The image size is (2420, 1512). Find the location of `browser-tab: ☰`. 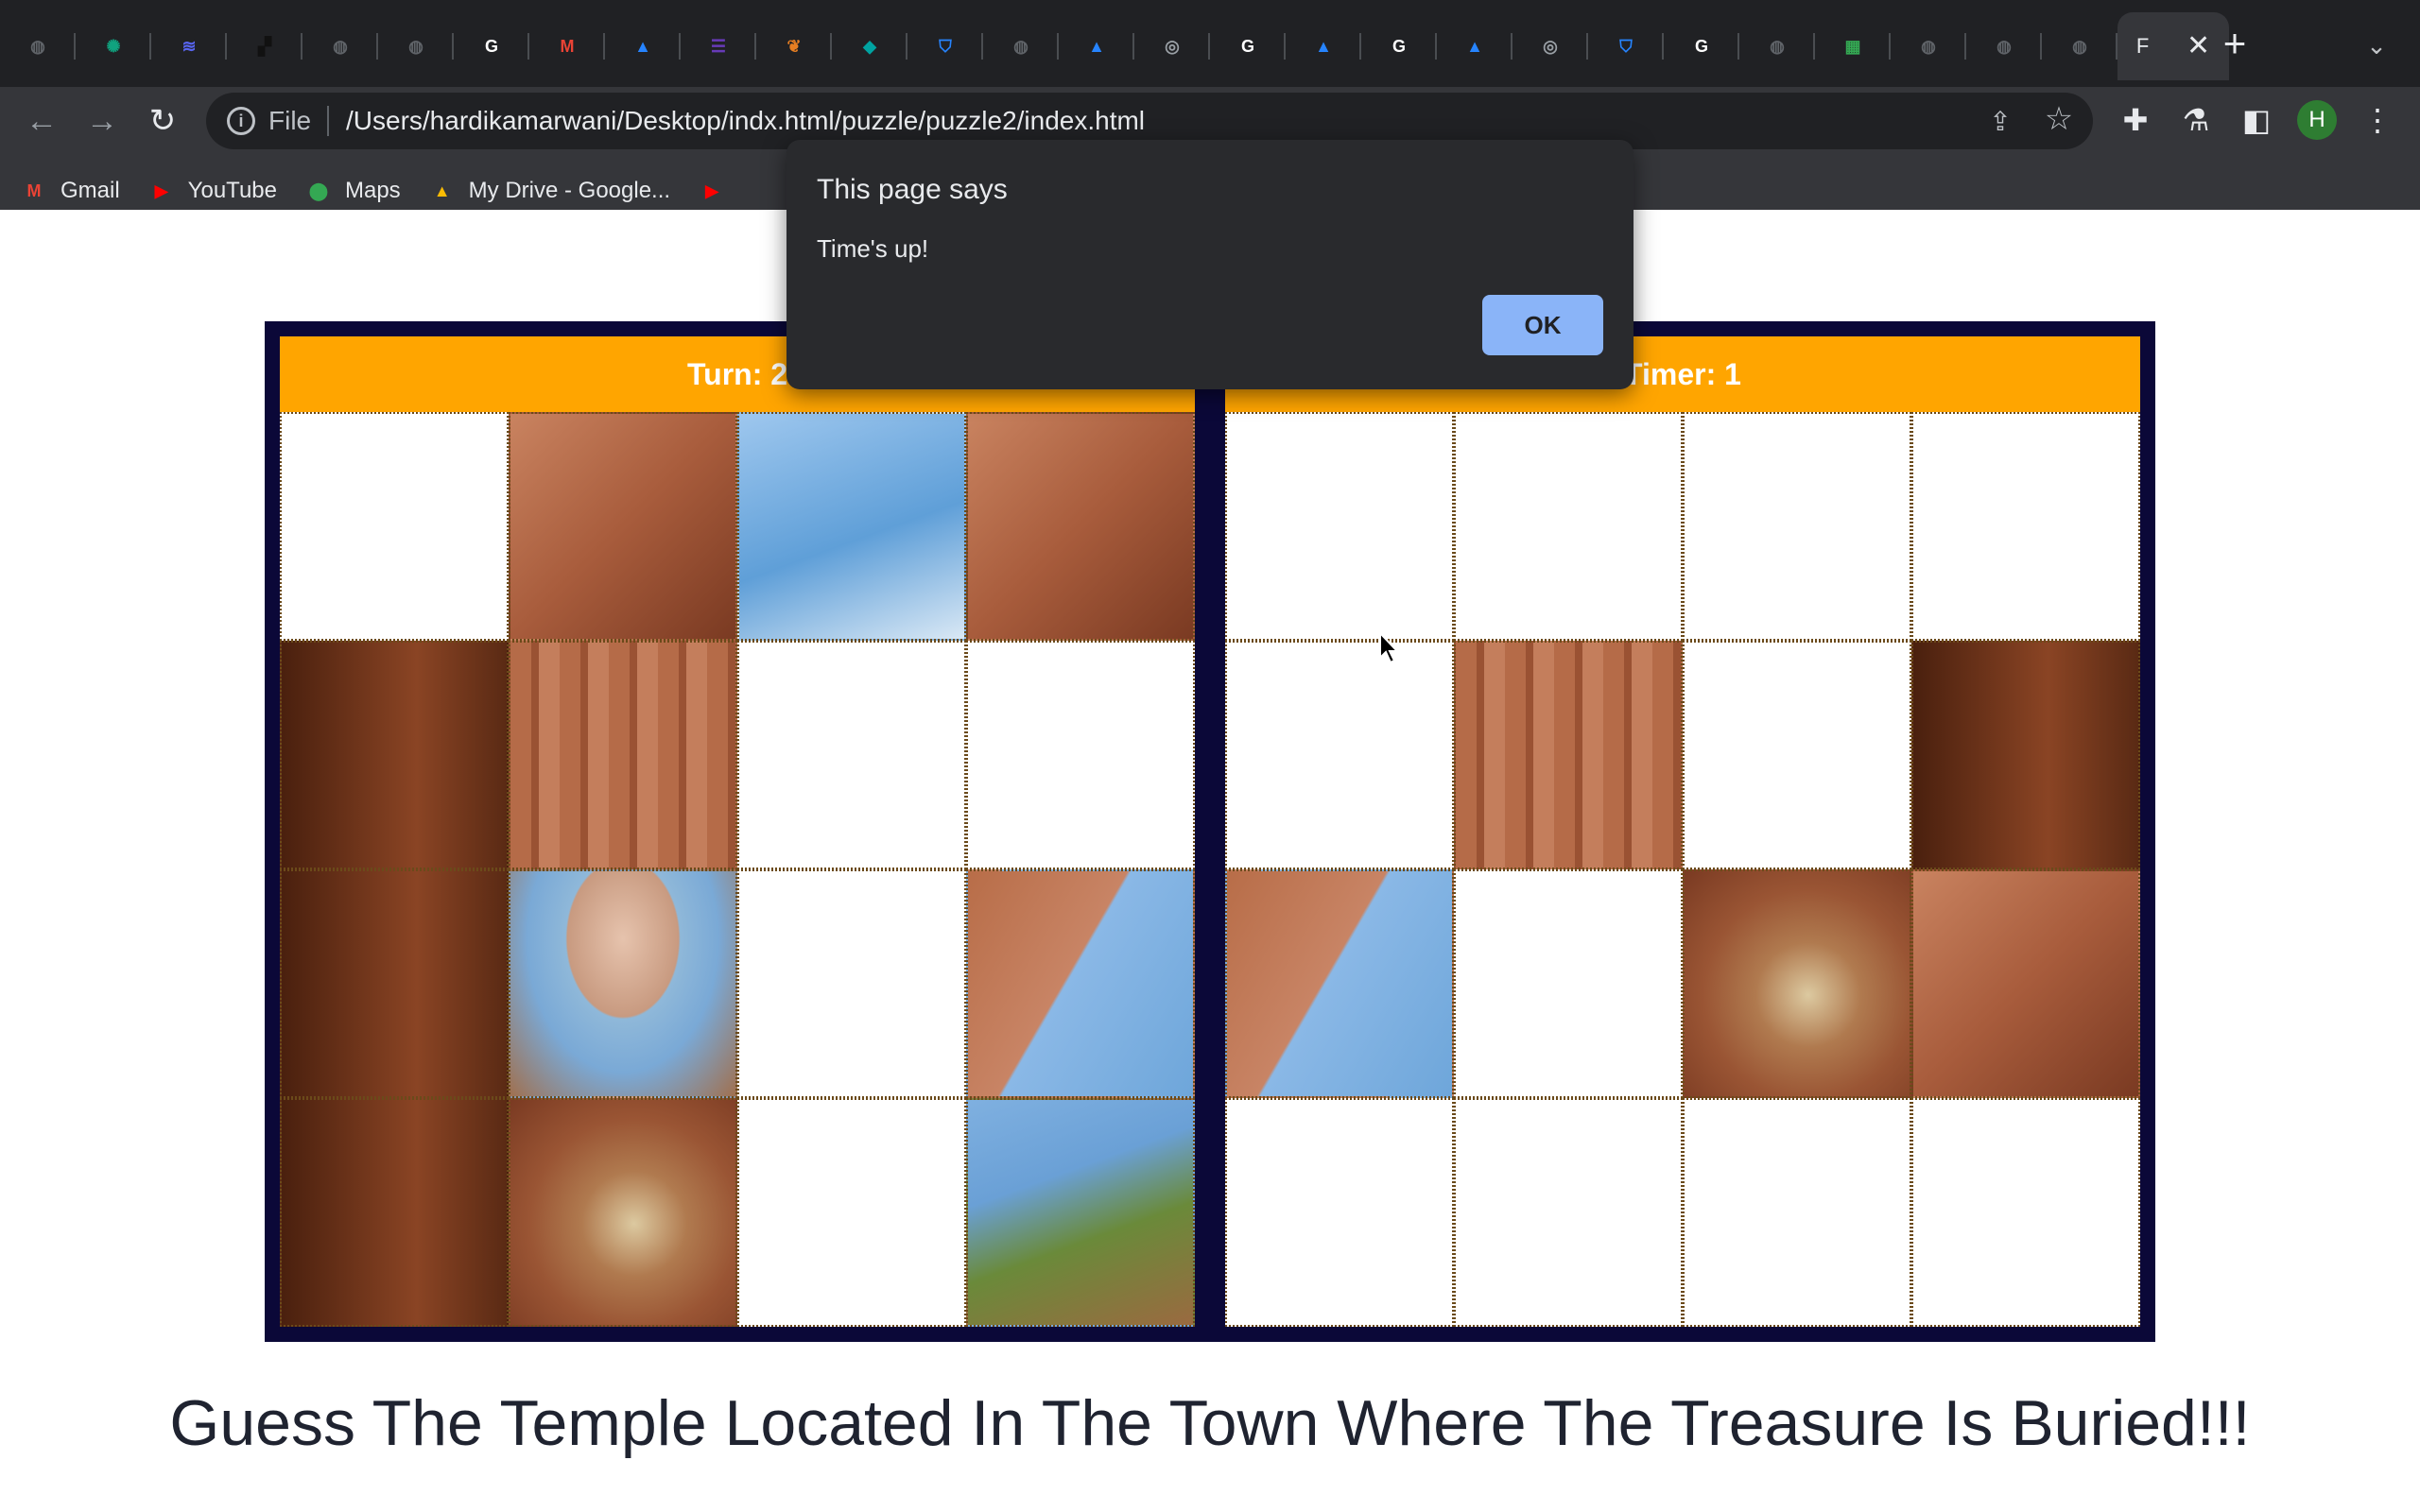

browser-tab: ☰ is located at coordinates (718, 46).